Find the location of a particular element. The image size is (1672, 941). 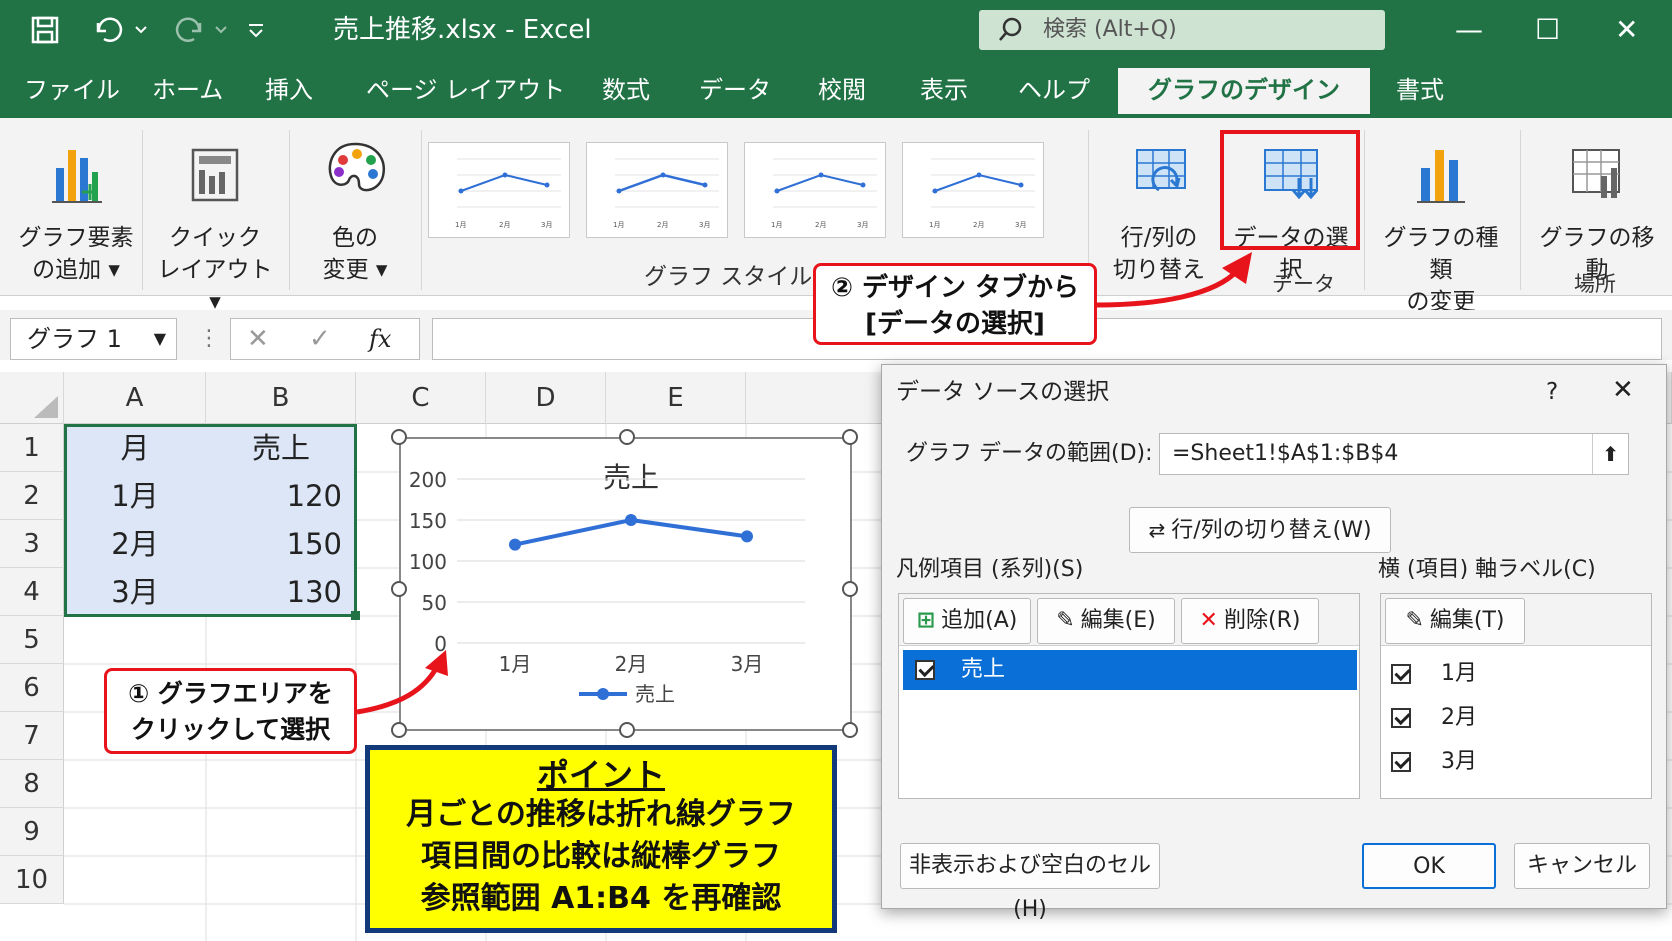

point-line3: 参照範囲 A1:B4 を再確認 is located at coordinates (601, 898).